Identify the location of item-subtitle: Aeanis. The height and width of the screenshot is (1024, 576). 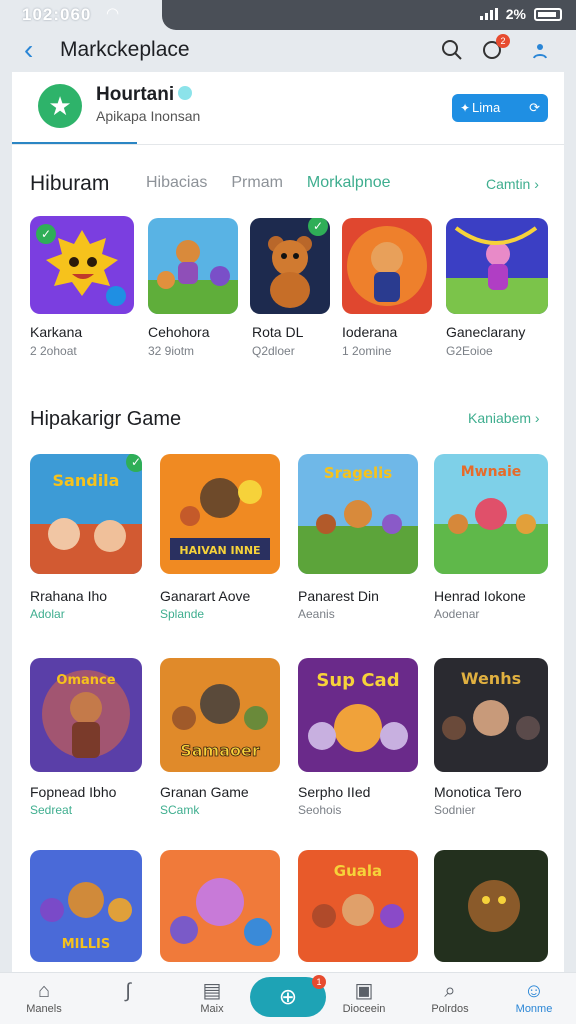
(316, 614).